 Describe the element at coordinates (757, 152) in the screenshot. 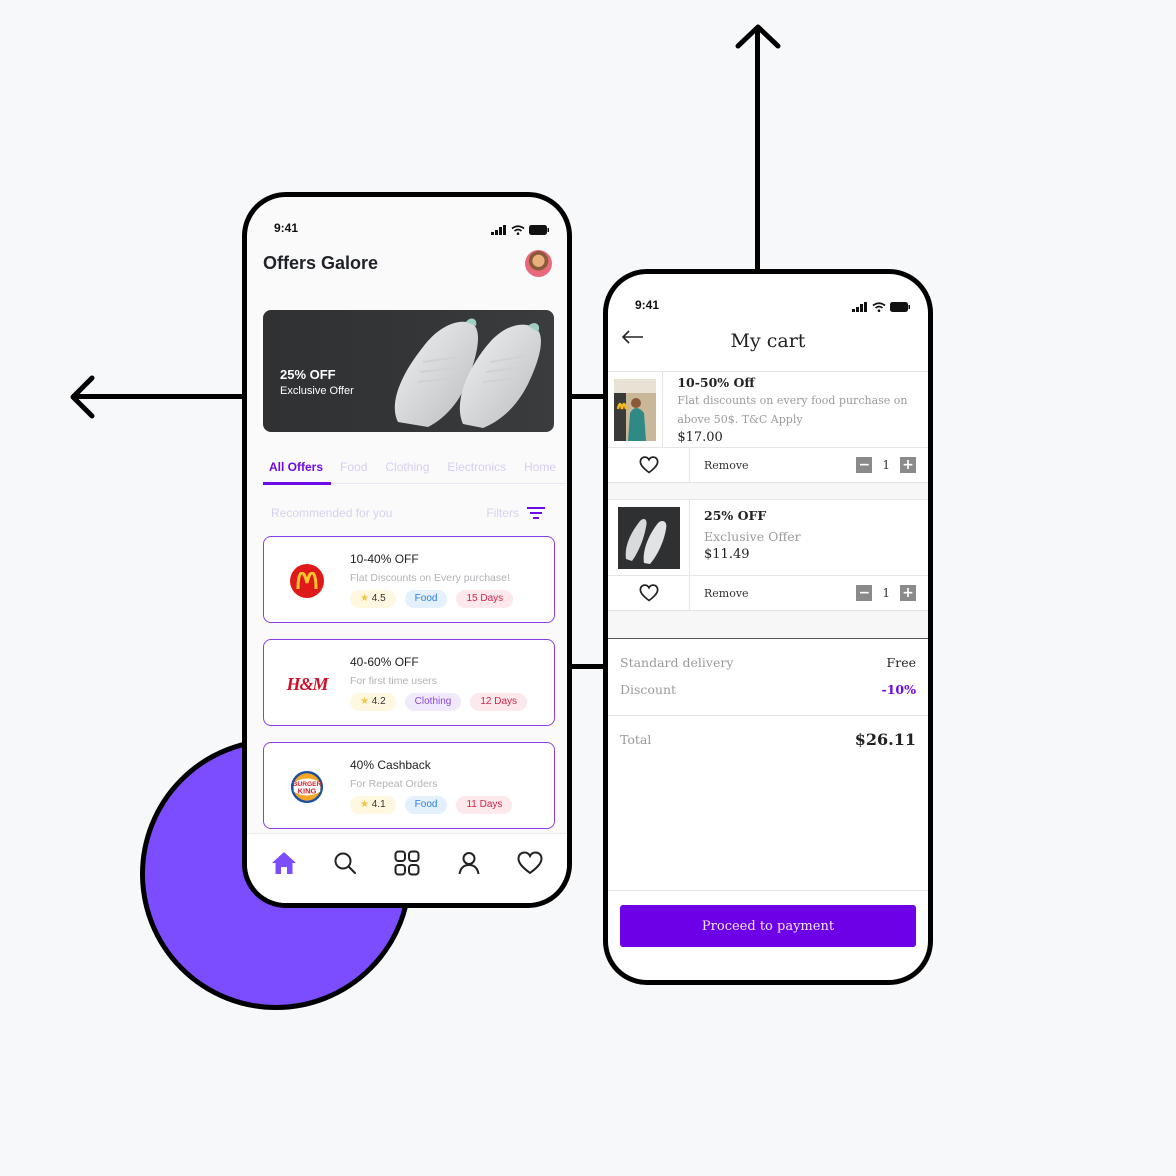

I see `connector-line-up` at that location.